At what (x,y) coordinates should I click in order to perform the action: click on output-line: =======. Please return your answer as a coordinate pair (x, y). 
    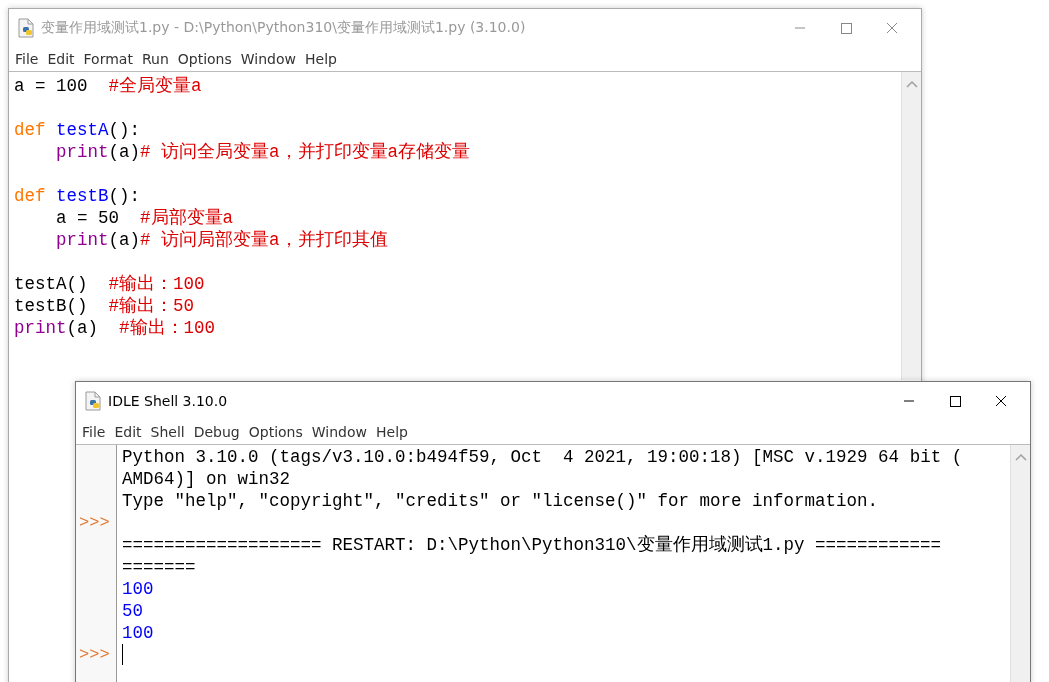
    Looking at the image, I should click on (159, 567).